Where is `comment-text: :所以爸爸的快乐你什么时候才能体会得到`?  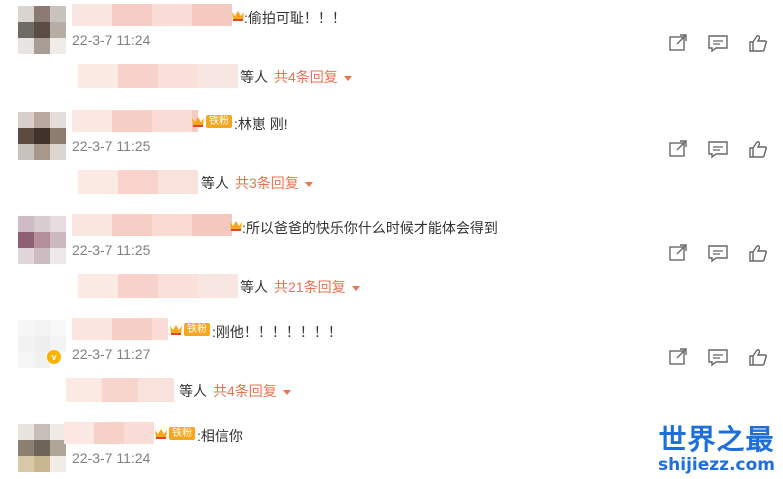 comment-text: :所以爸爸的快乐你什么时候才能体会得到 is located at coordinates (370, 228).